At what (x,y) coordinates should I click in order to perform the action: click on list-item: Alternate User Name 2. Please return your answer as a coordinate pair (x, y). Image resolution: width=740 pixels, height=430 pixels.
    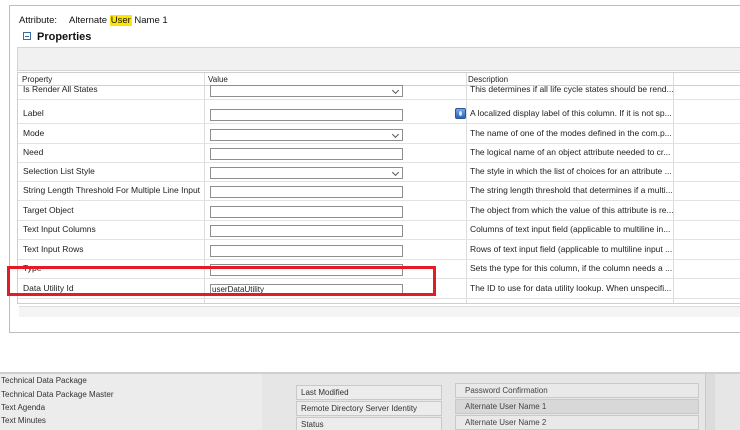
    Looking at the image, I should click on (577, 422).